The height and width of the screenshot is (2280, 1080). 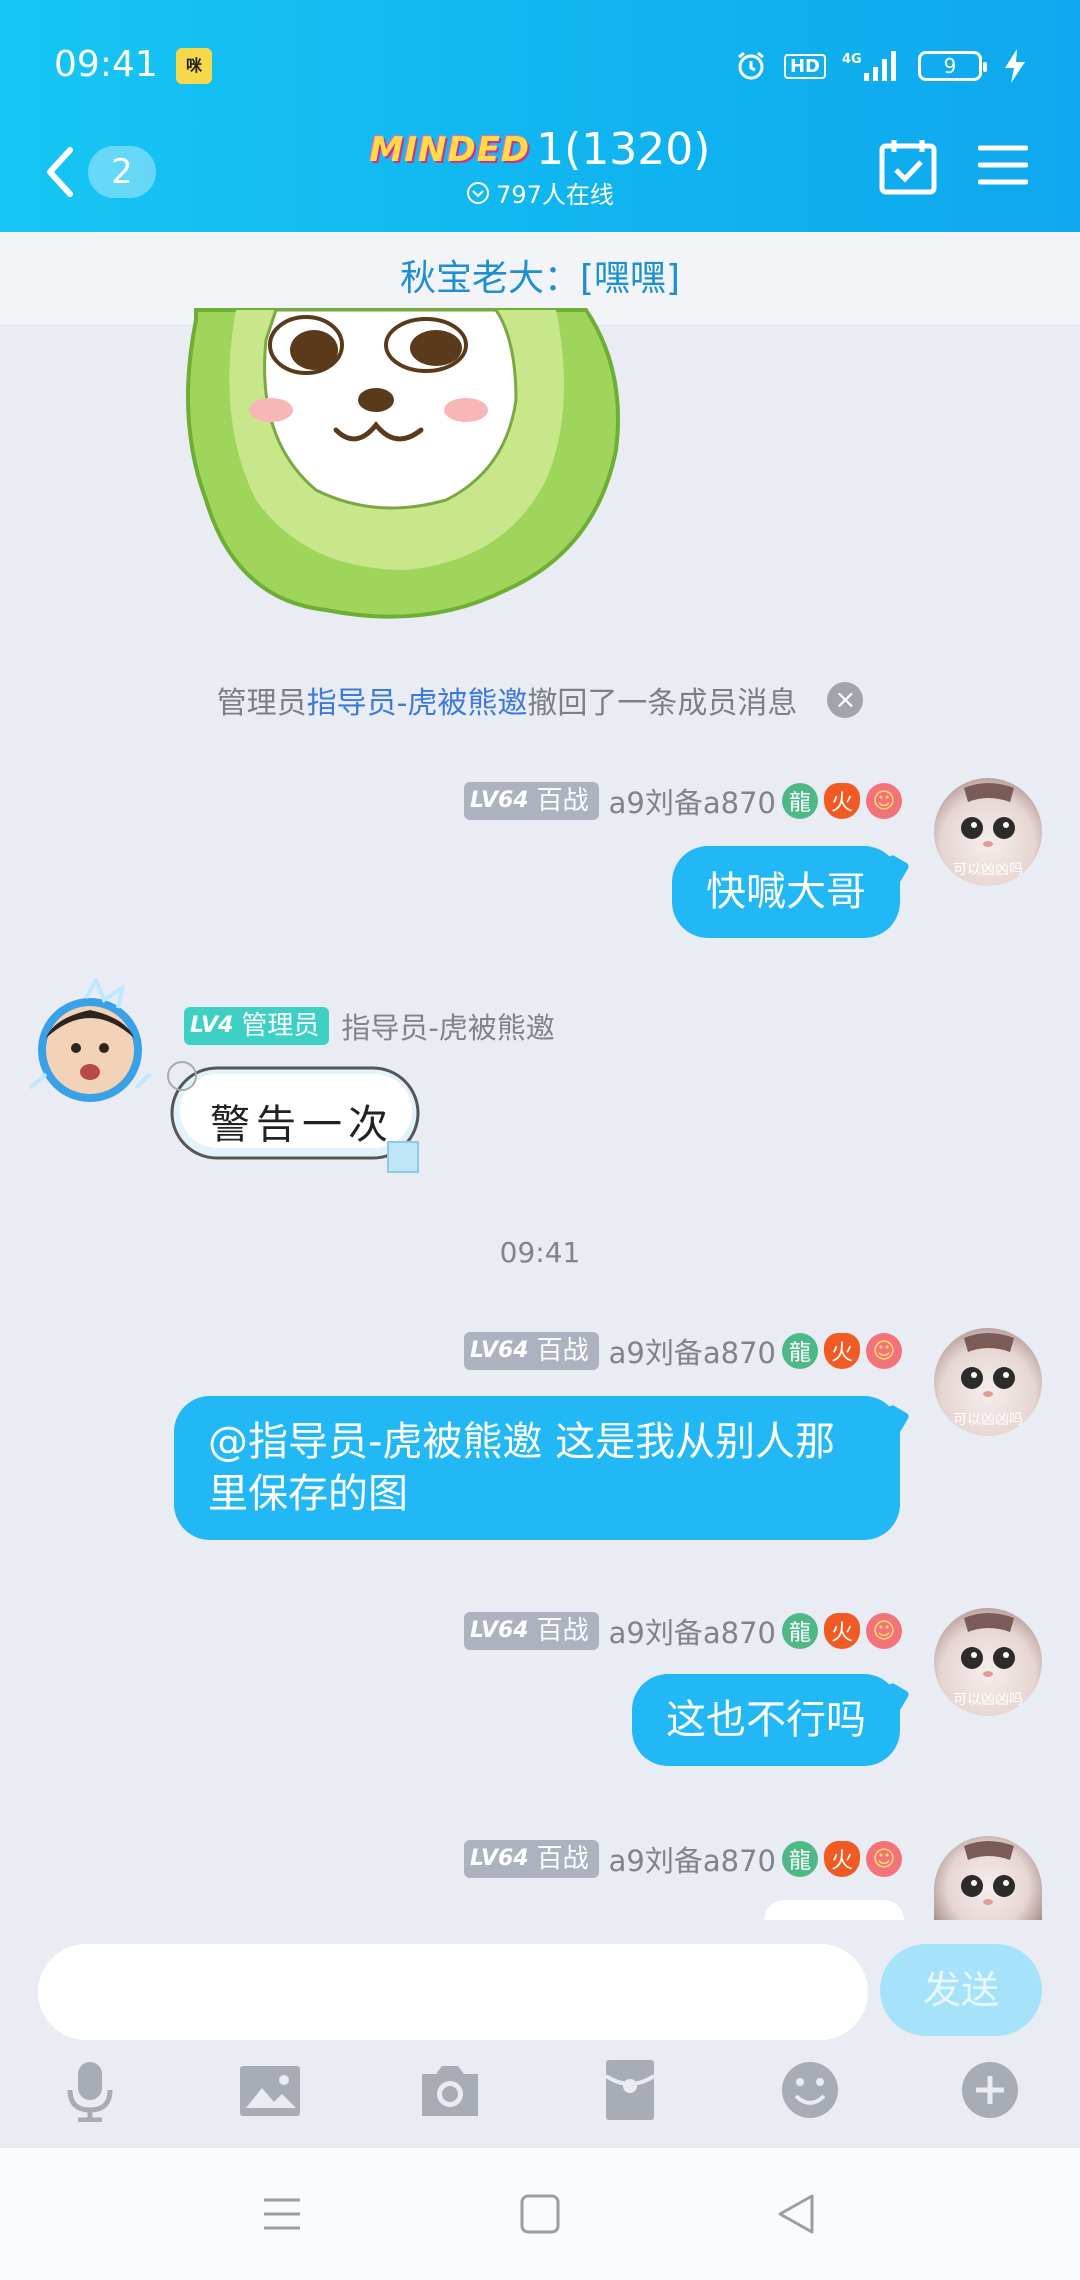 I want to click on red-packet-icon, so click(x=630, y=2090).